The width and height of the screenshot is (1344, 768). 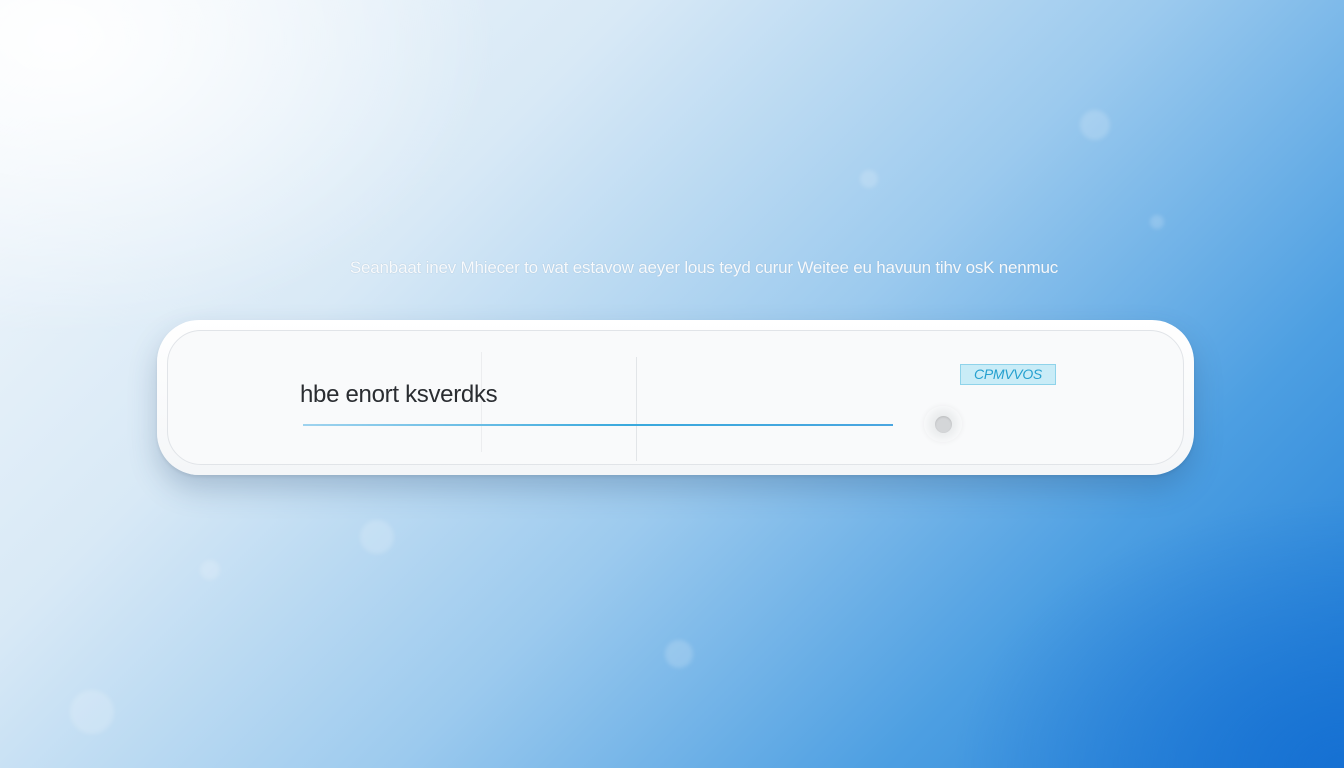 What do you see at coordinates (1008, 374) in the screenshot?
I see `action-badge-button: CPMVVOS` at bounding box center [1008, 374].